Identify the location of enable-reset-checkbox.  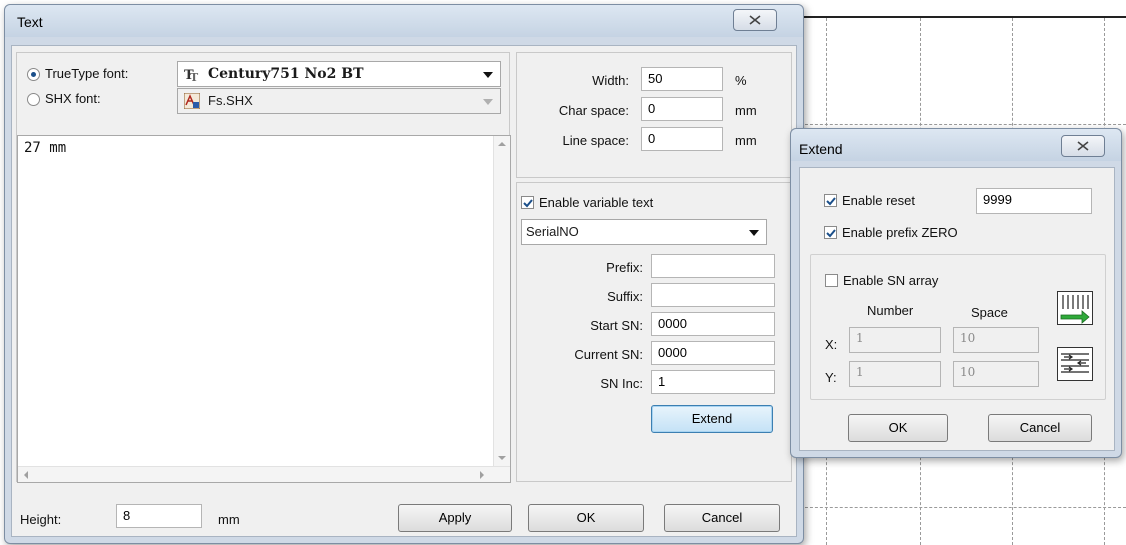
(830, 200).